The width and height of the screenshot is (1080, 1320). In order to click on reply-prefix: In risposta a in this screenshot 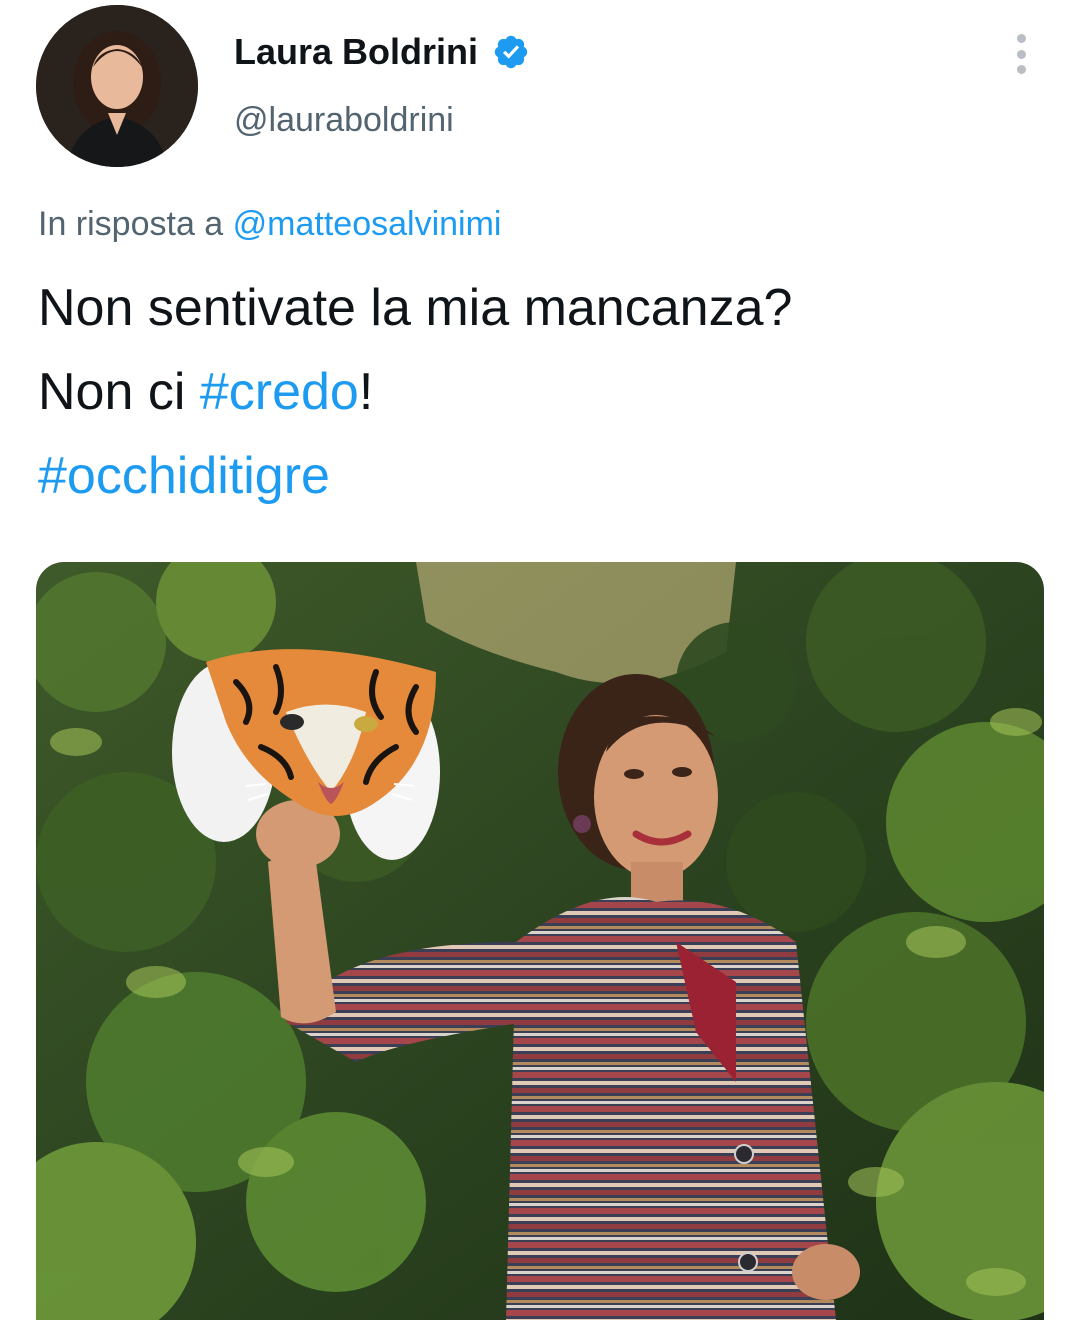, I will do `click(131, 224)`.